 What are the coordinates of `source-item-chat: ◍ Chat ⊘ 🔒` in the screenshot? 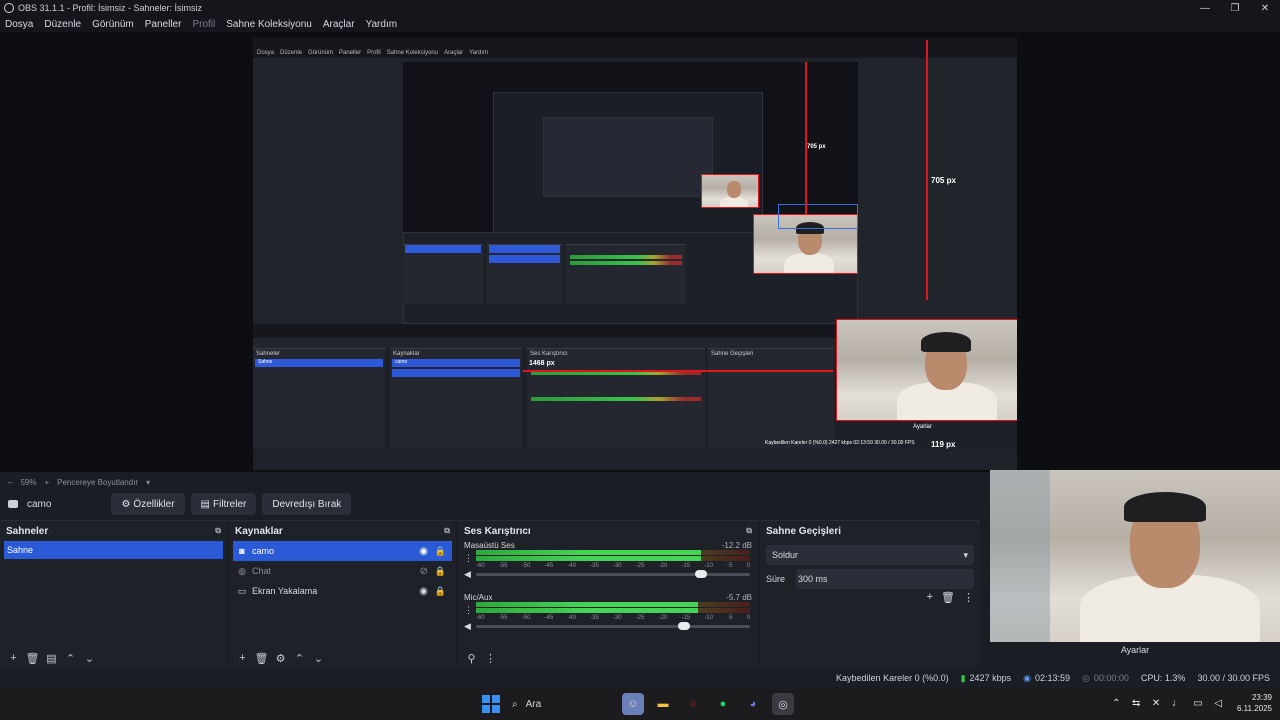 It's located at (342, 571).